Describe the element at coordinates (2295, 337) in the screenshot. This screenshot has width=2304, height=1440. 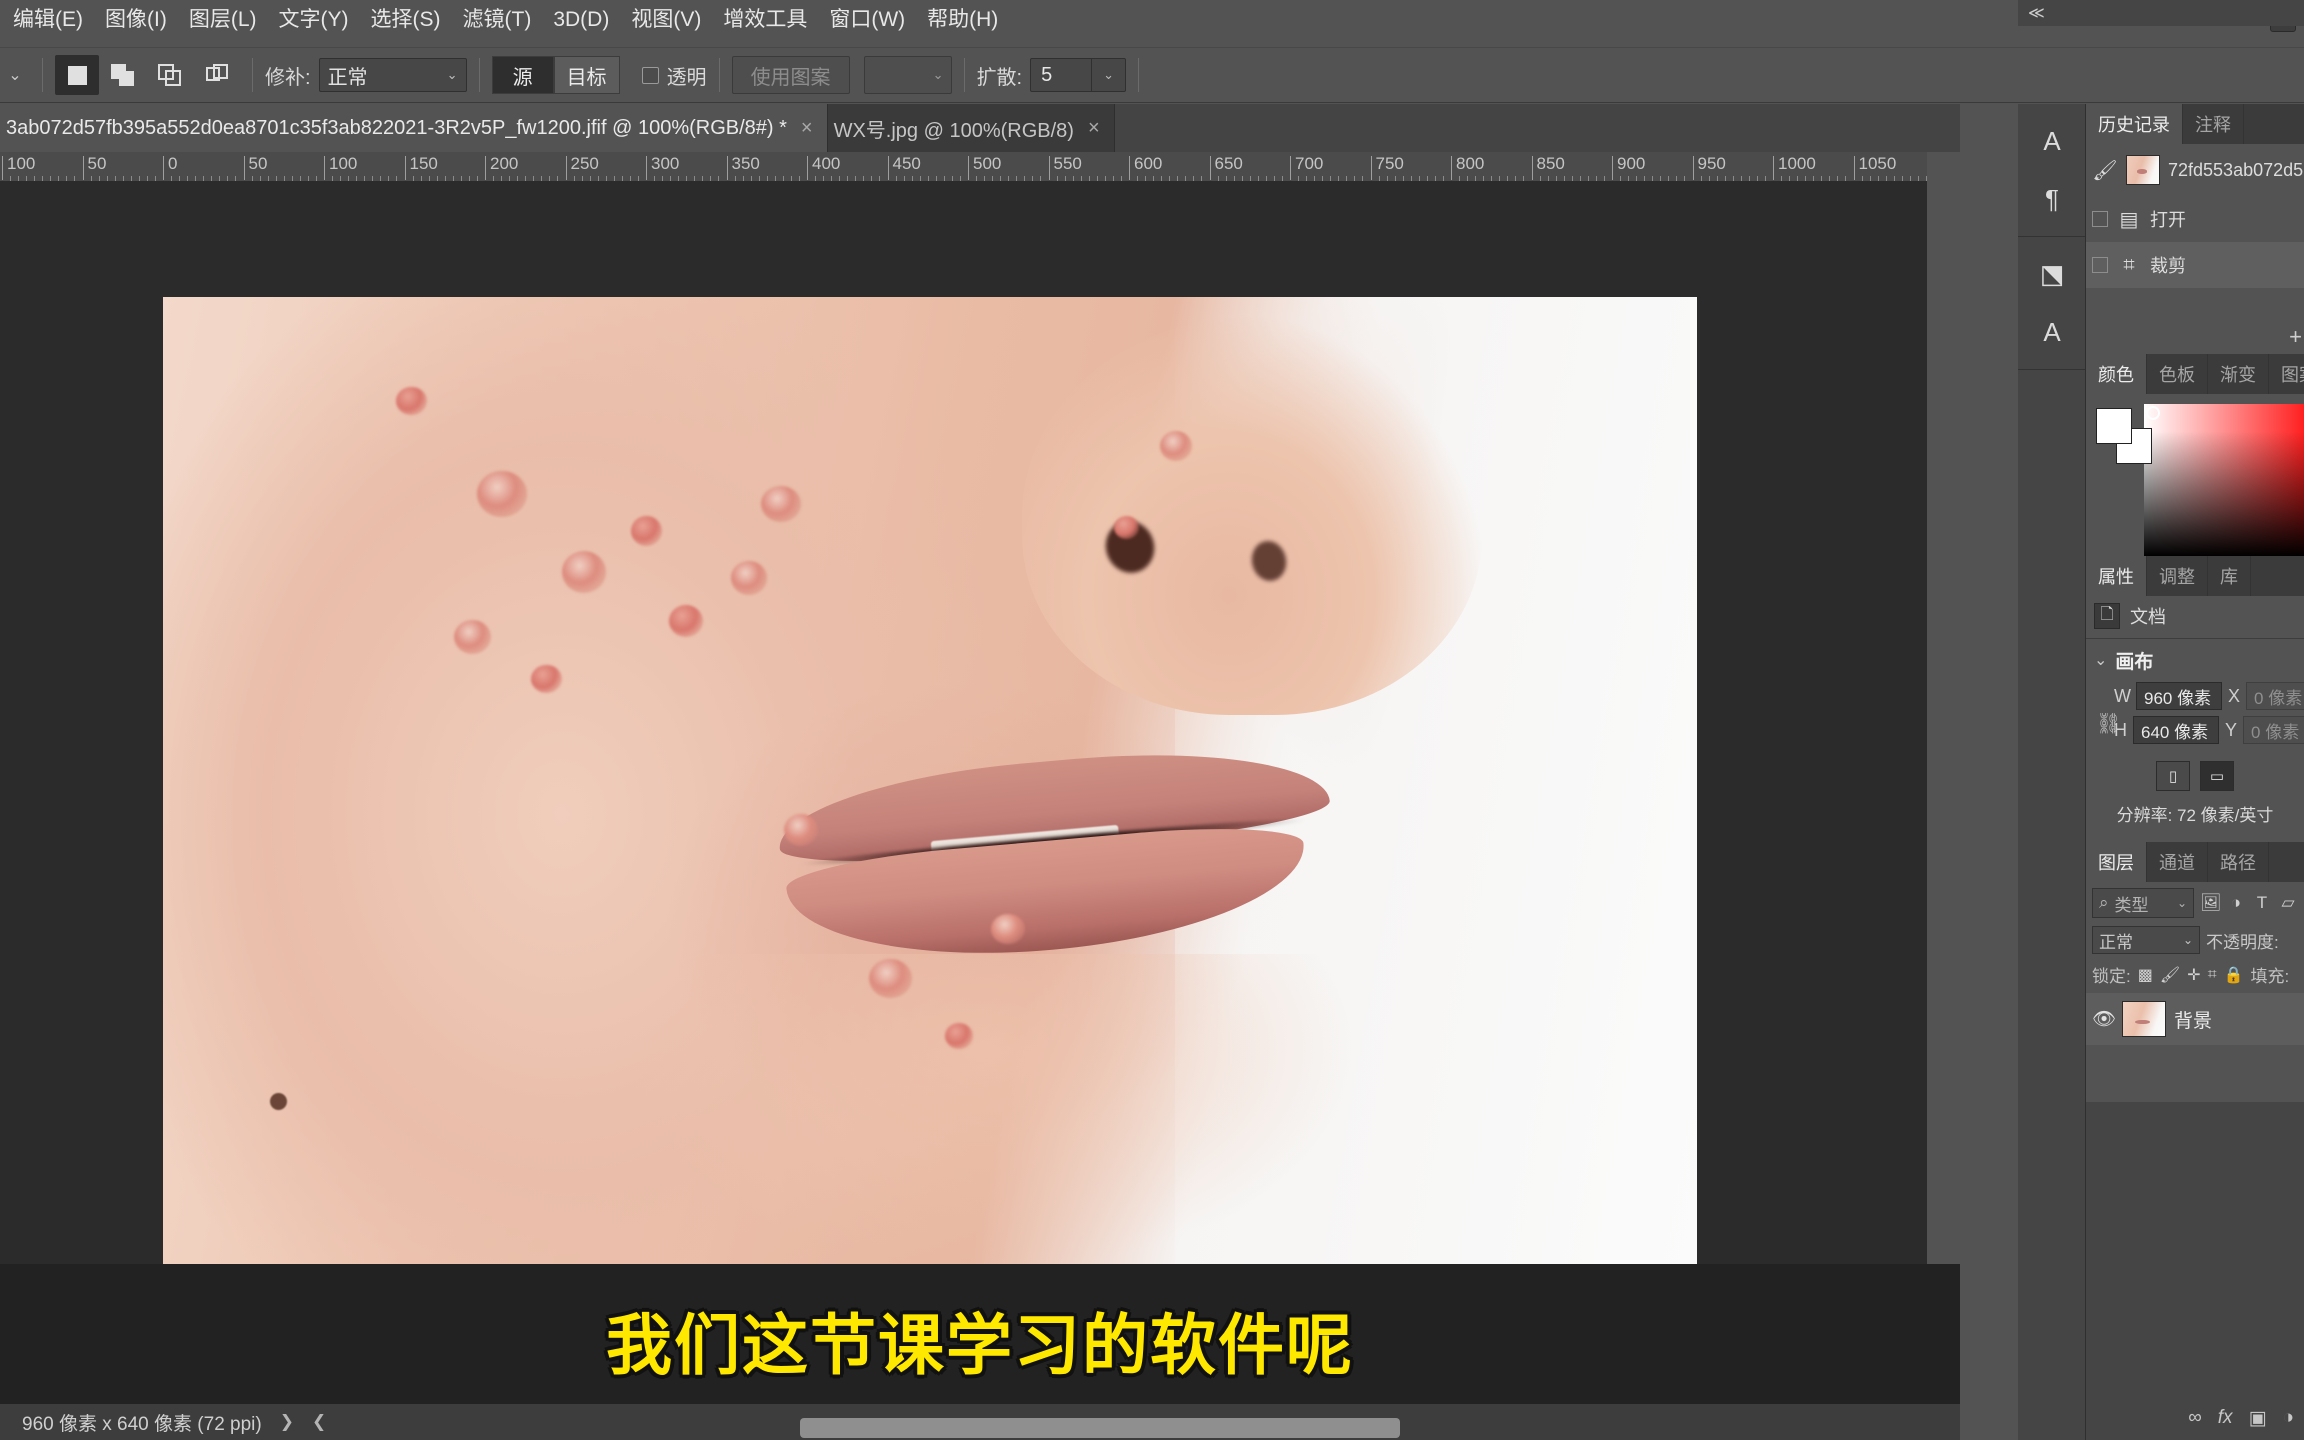
I see `new-snapshot-button: +` at that location.